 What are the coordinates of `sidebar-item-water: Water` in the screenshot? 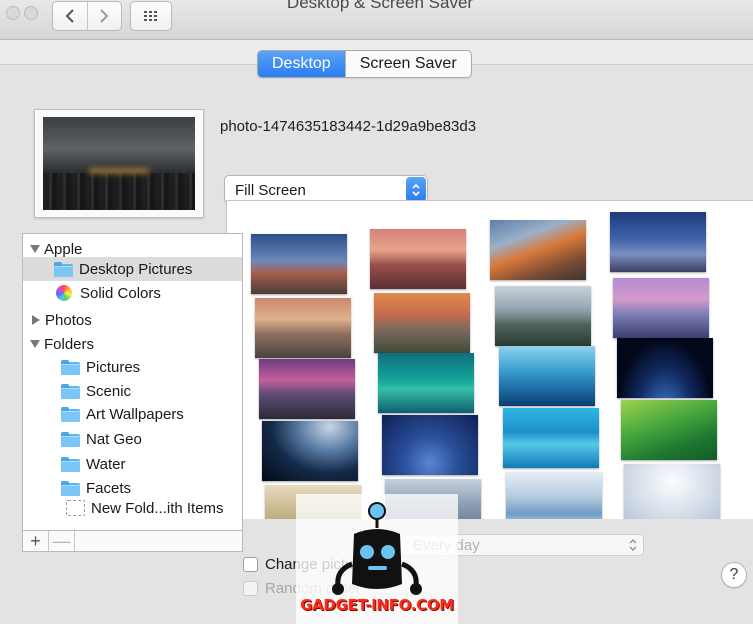 It's located at (132, 464).